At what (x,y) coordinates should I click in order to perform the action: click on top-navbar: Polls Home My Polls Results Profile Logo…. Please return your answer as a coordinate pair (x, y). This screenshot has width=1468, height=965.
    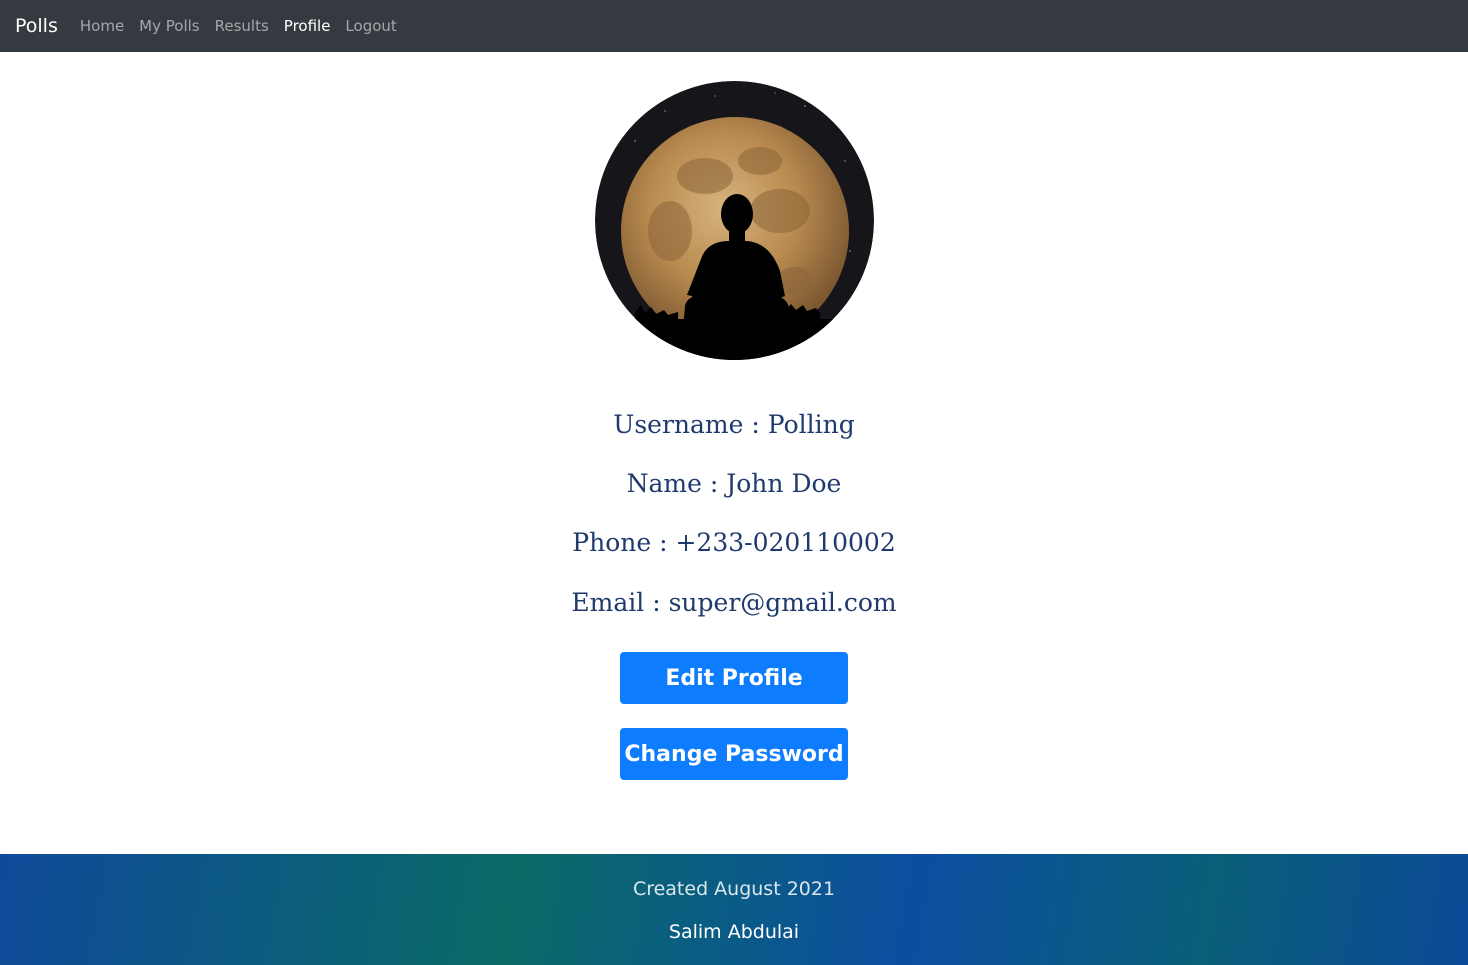
    Looking at the image, I should click on (734, 26).